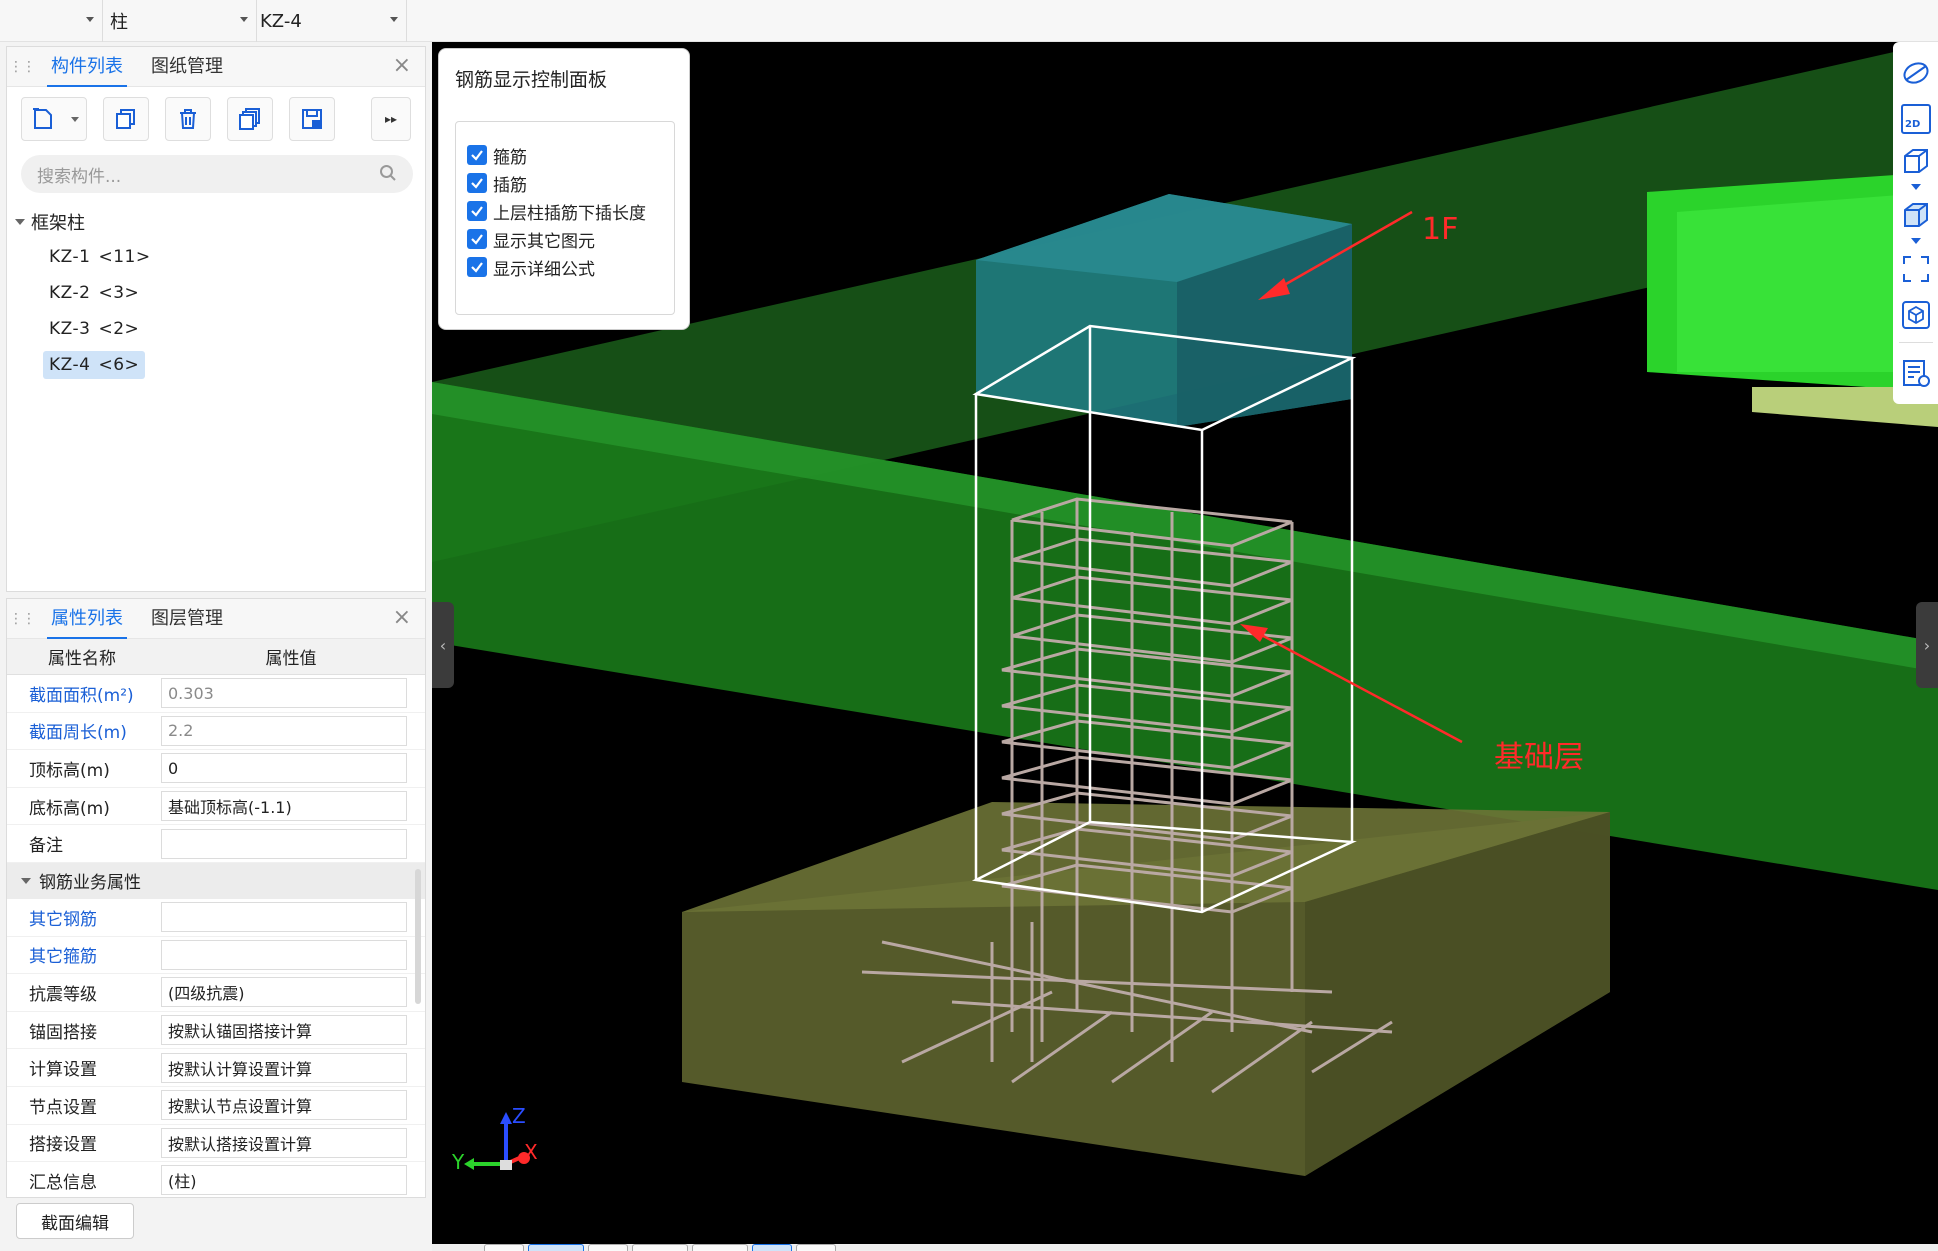 The width and height of the screenshot is (1938, 1251). Describe the element at coordinates (54, 119) in the screenshot. I see `new-component-button` at that location.